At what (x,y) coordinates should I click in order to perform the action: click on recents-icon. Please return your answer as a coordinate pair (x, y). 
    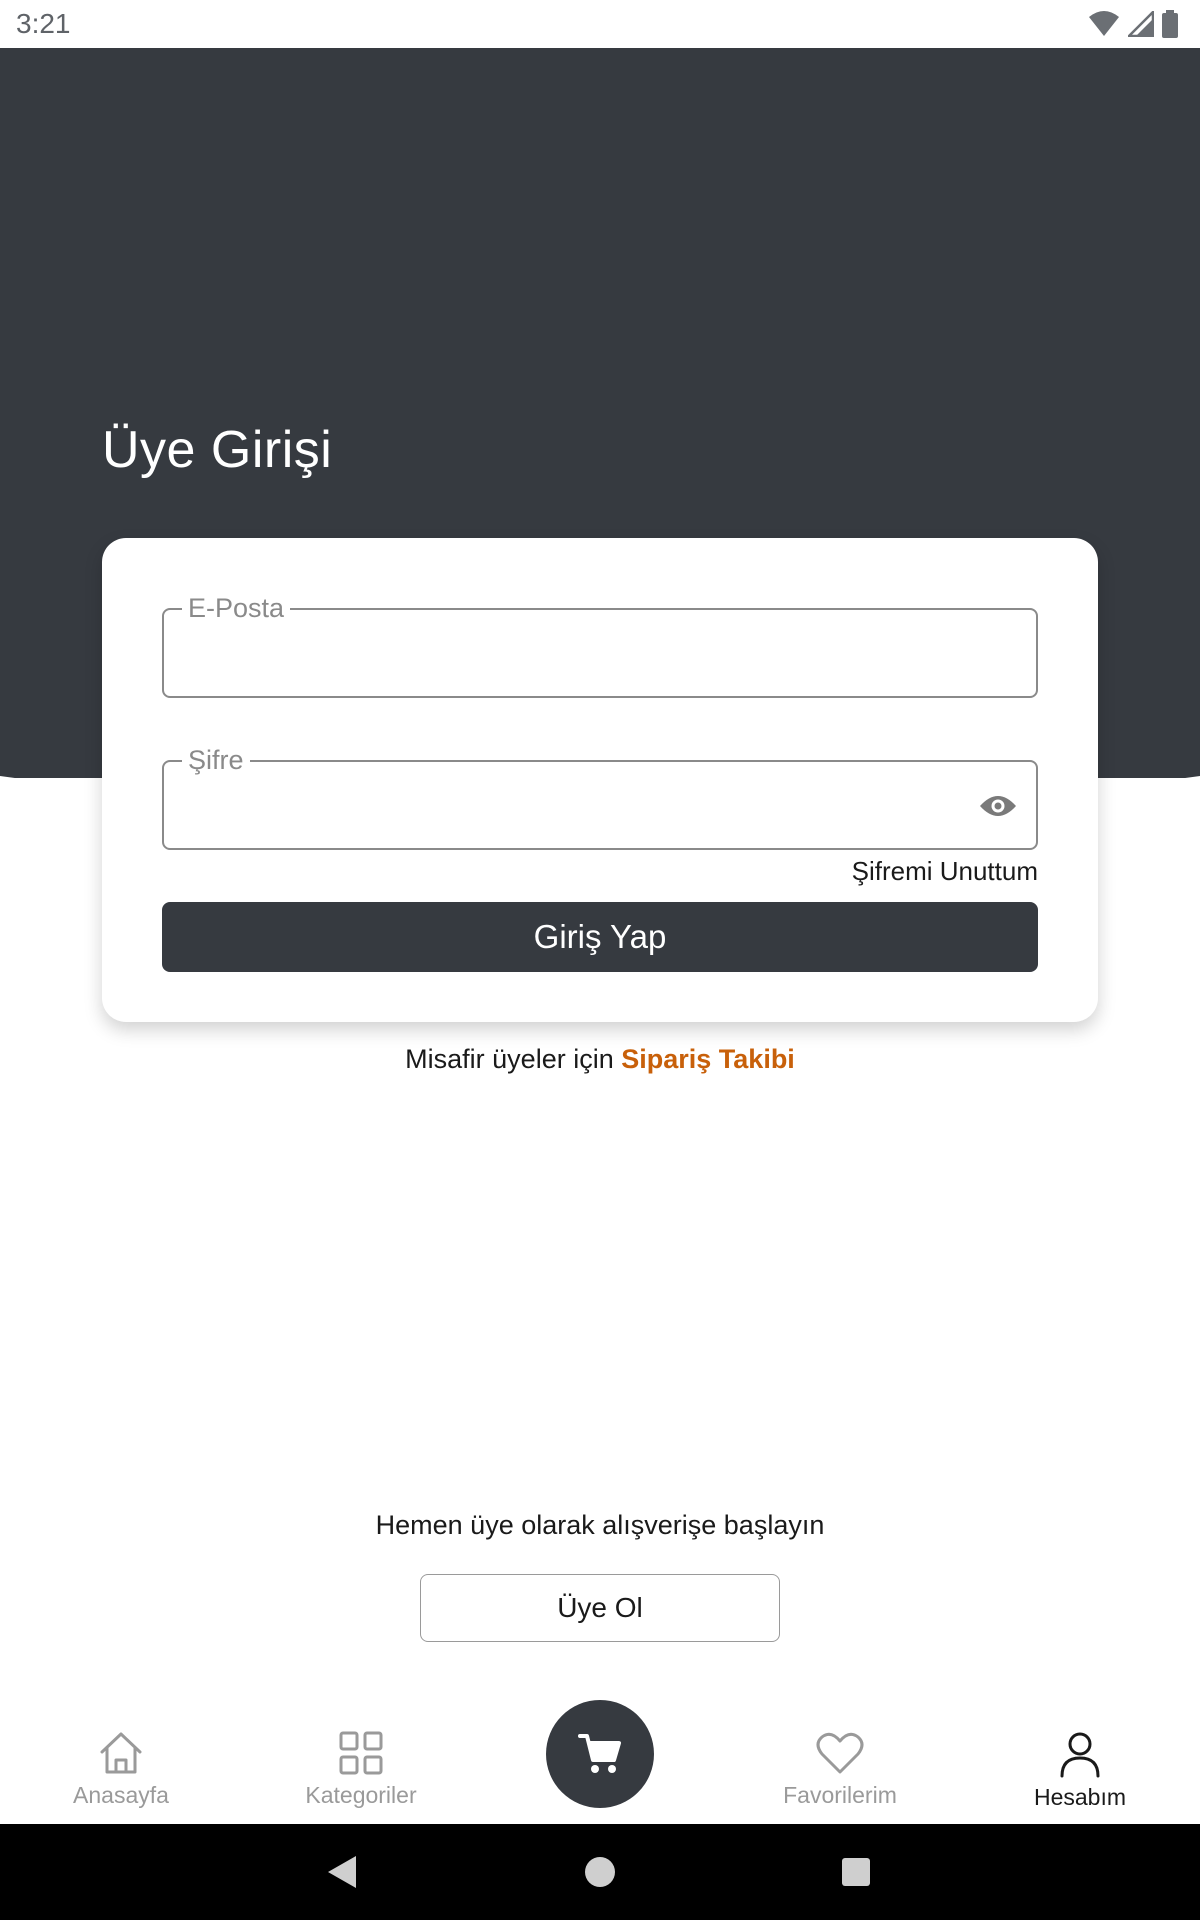
    Looking at the image, I should click on (856, 1872).